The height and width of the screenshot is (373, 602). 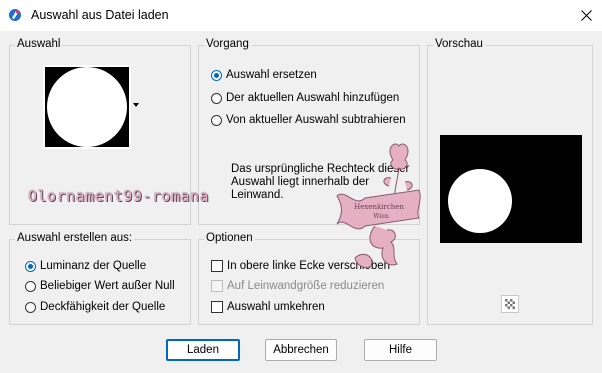 I want to click on check-leinwandgroesse: Auf Leinwandgröße reduzieren, so click(x=297, y=286).